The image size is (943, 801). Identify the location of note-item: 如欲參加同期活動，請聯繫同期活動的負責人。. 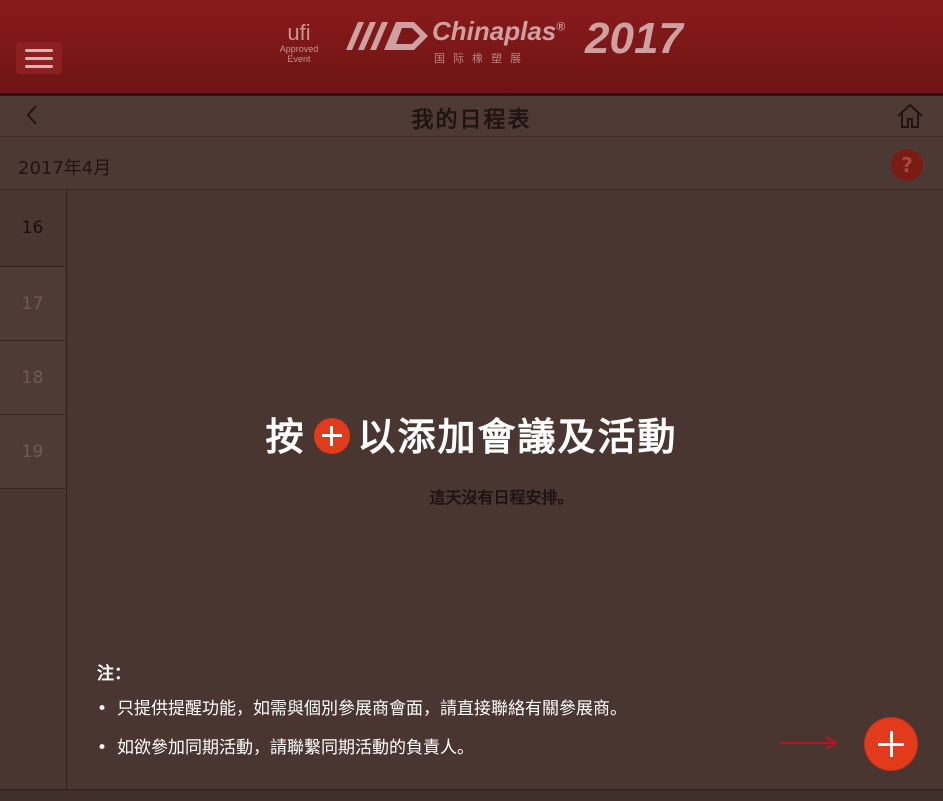
(362, 745).